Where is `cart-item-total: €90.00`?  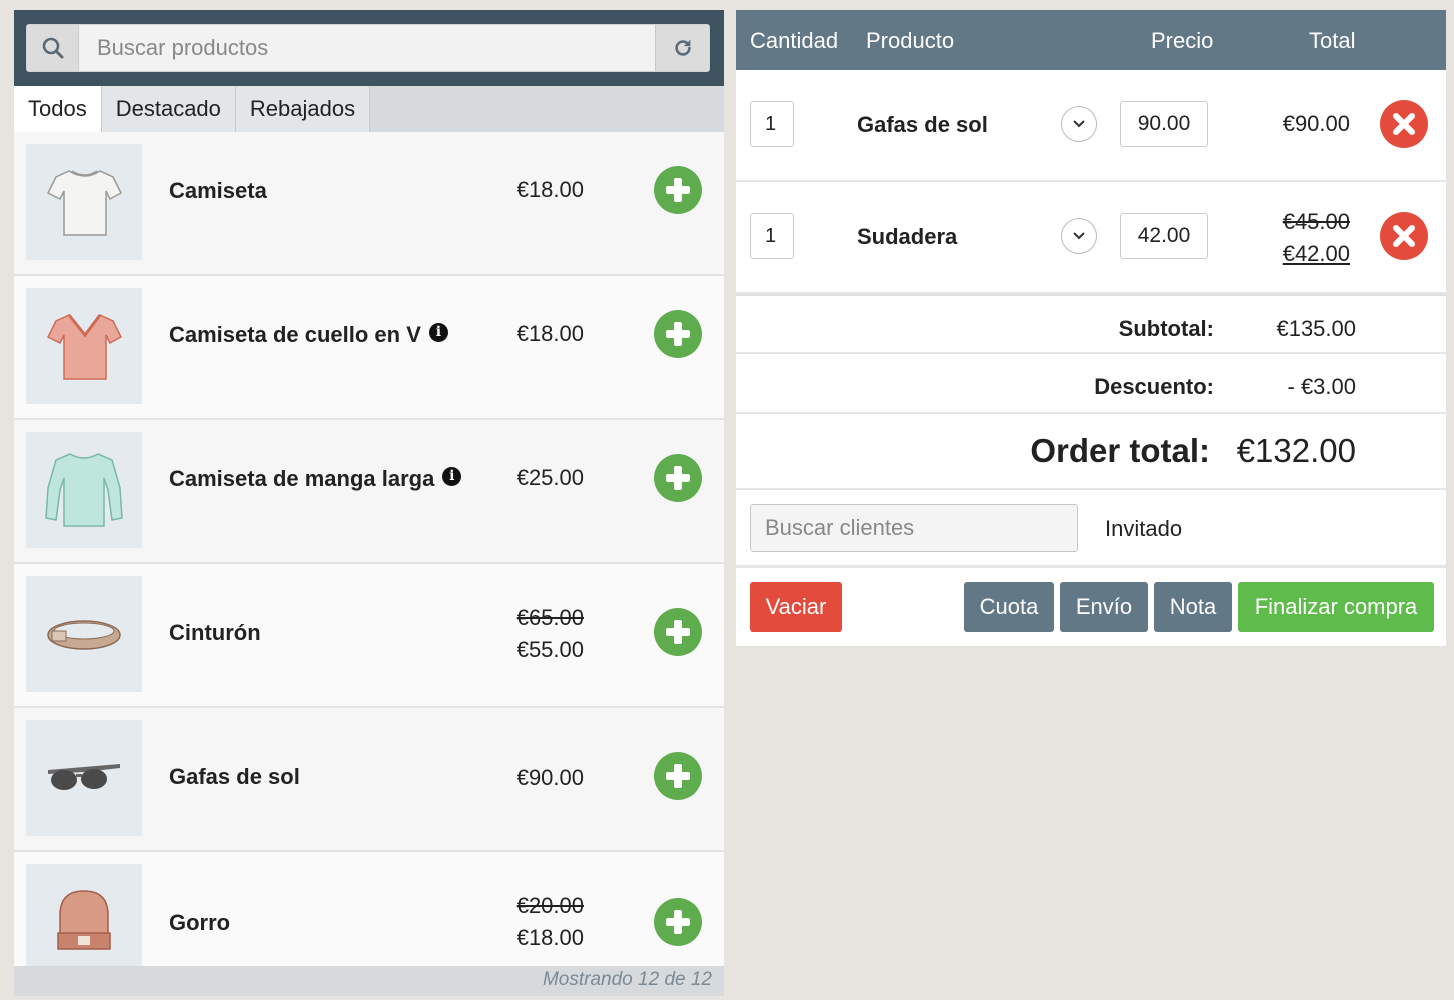
cart-item-total: €90.00 is located at coordinates (1316, 123).